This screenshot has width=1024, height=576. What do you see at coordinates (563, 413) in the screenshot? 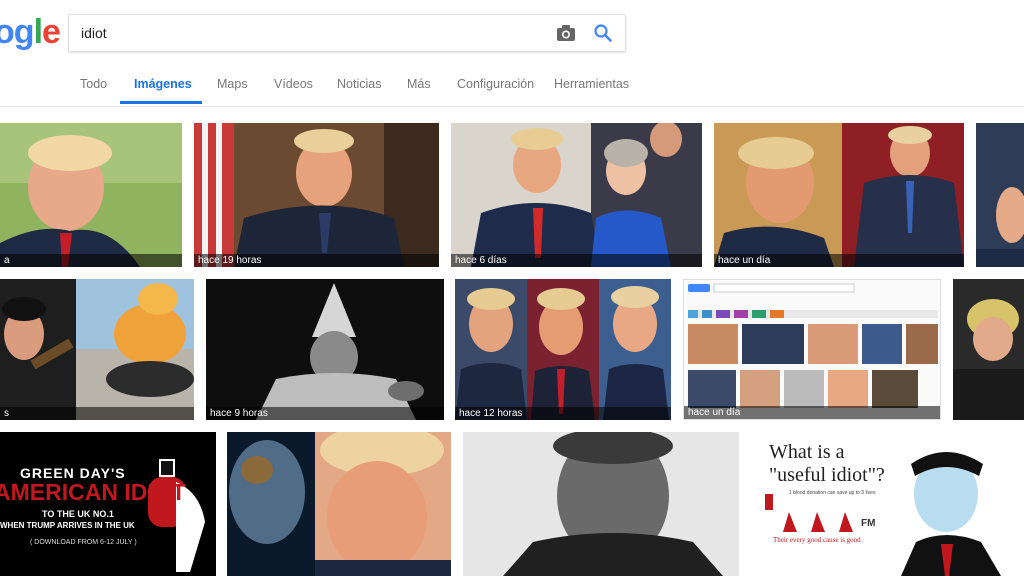
I see `result-caption: hace 12 horas` at bounding box center [563, 413].